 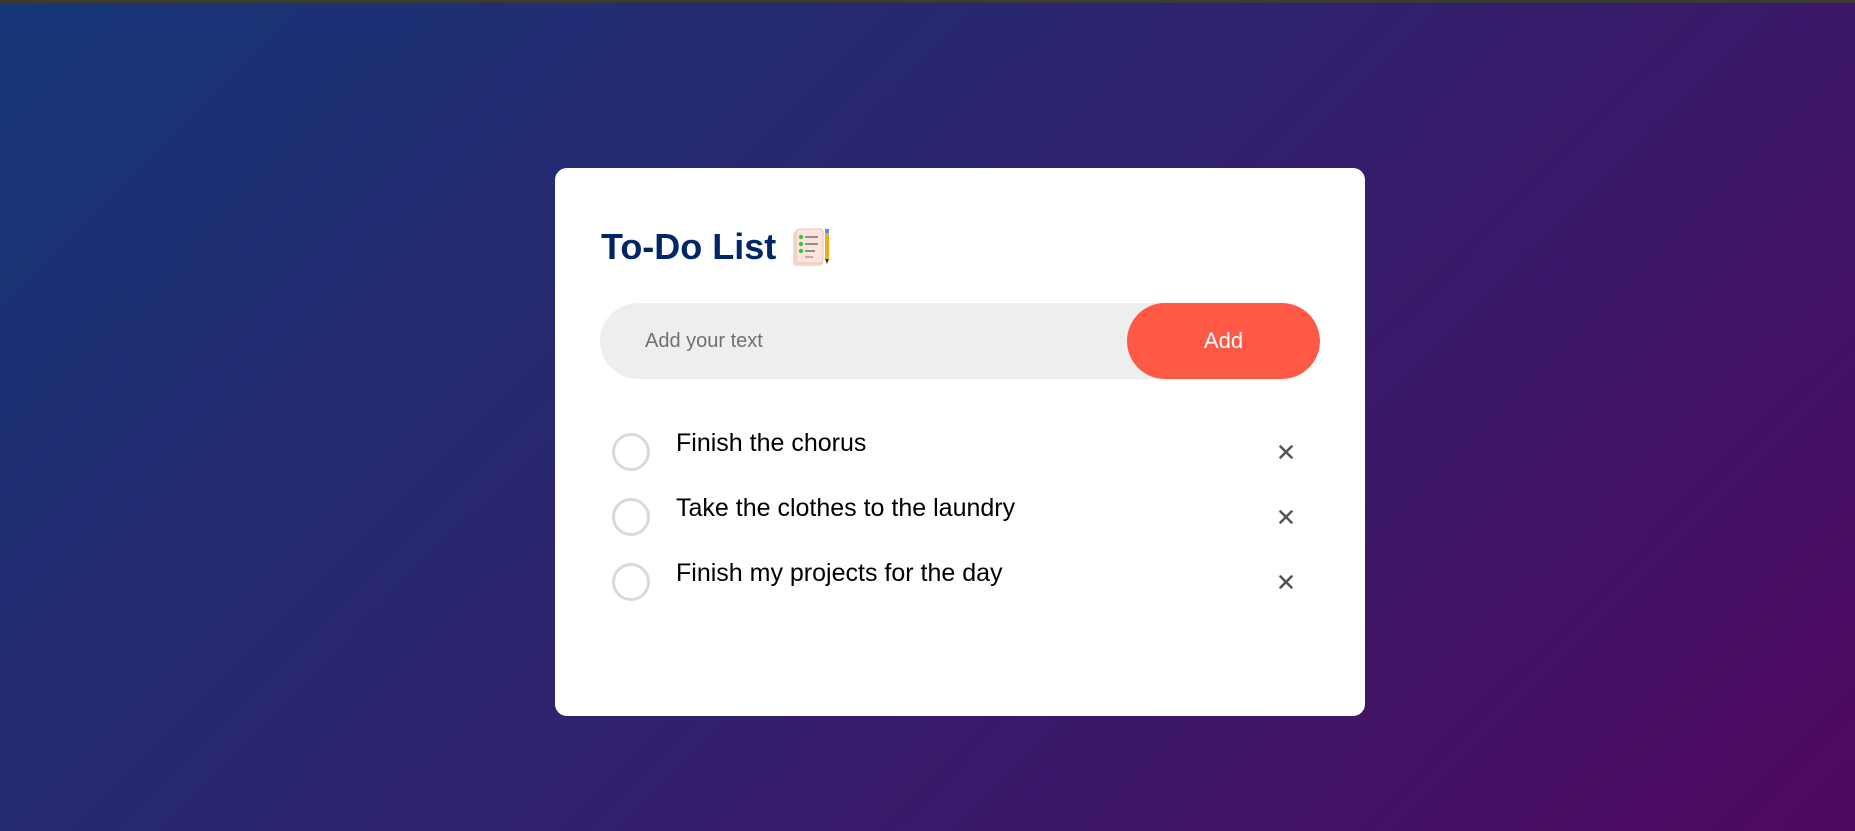 What do you see at coordinates (1223, 341) in the screenshot?
I see `add-button: Add` at bounding box center [1223, 341].